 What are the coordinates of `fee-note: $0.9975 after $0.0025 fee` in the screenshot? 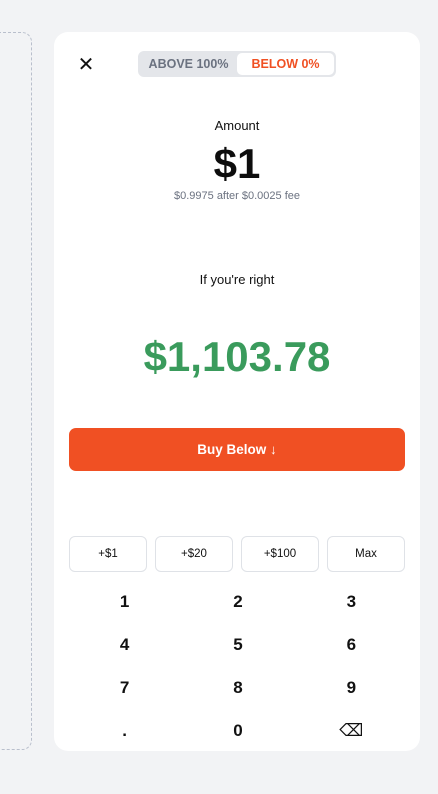 It's located at (237, 196).